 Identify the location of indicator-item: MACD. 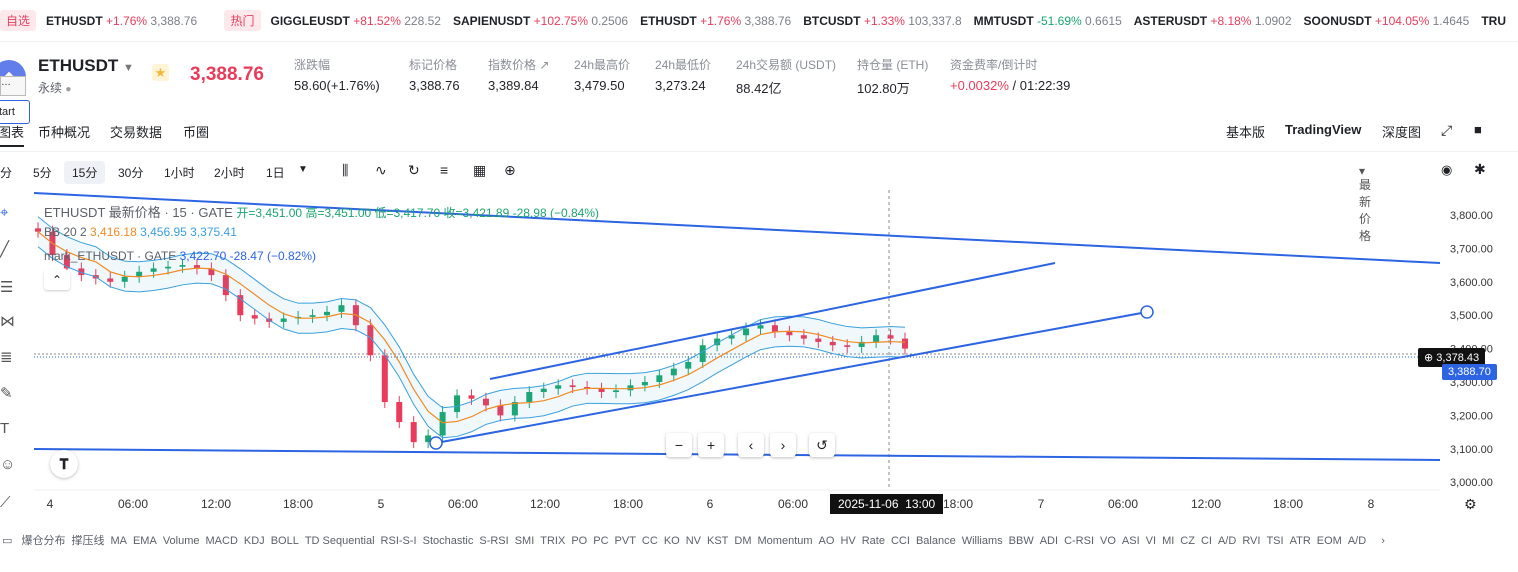
(222, 541).